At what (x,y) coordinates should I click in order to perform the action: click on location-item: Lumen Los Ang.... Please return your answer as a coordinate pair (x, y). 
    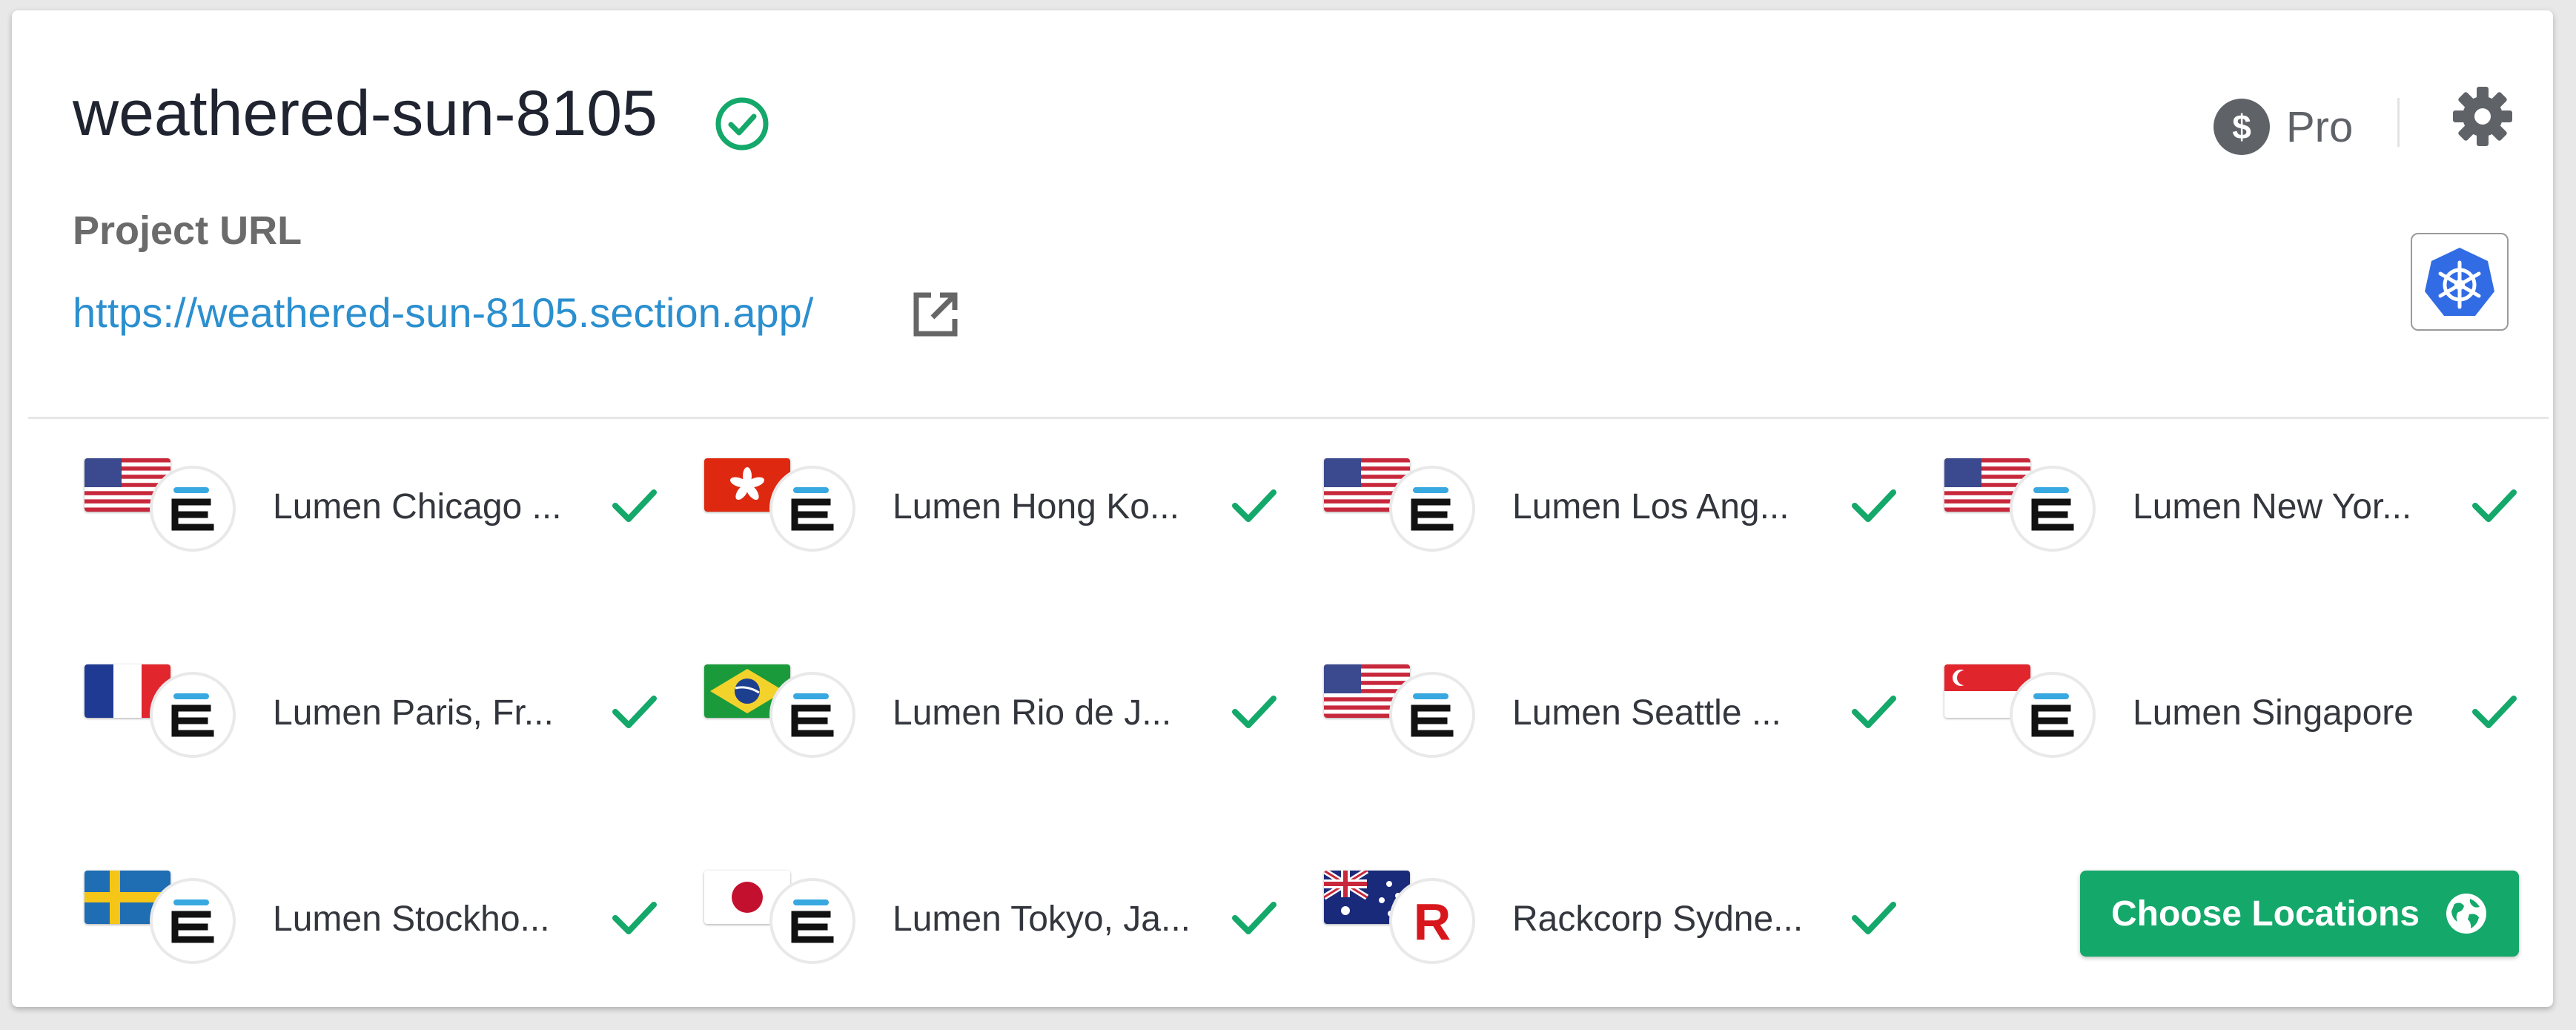
    Looking at the image, I should click on (1620, 505).